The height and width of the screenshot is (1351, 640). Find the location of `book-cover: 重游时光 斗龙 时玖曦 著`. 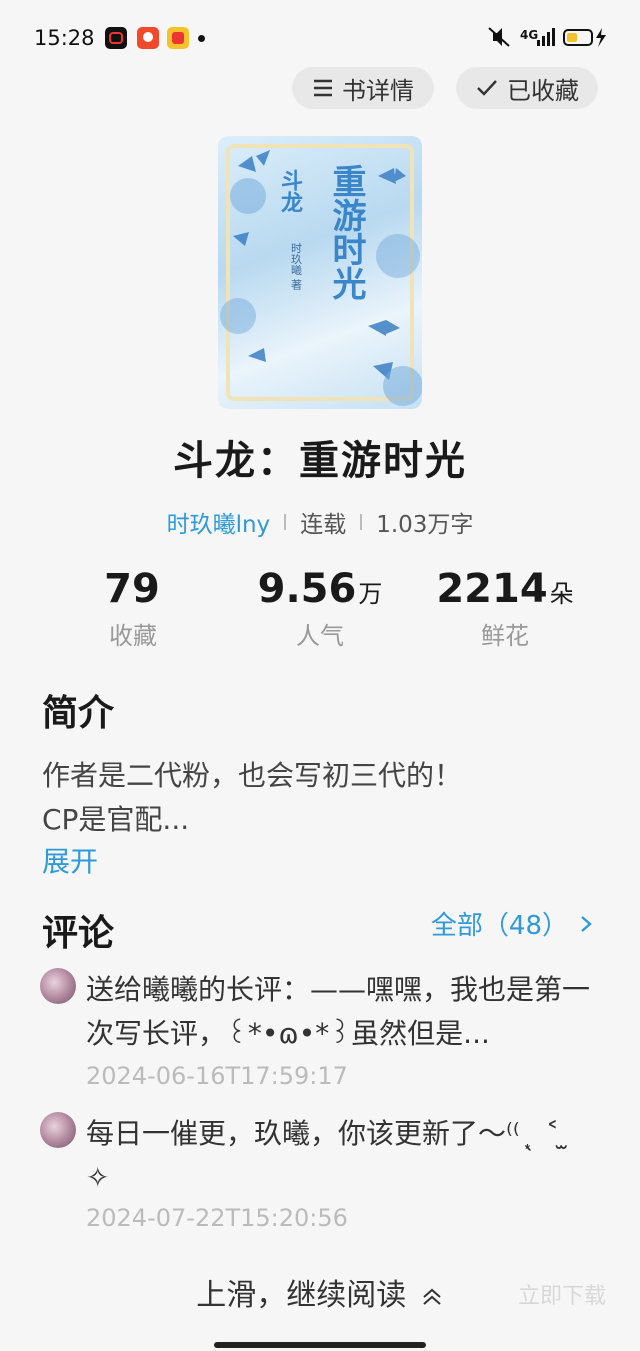

book-cover: 重游时光 斗龙 时玖曦 著 is located at coordinates (320, 272).